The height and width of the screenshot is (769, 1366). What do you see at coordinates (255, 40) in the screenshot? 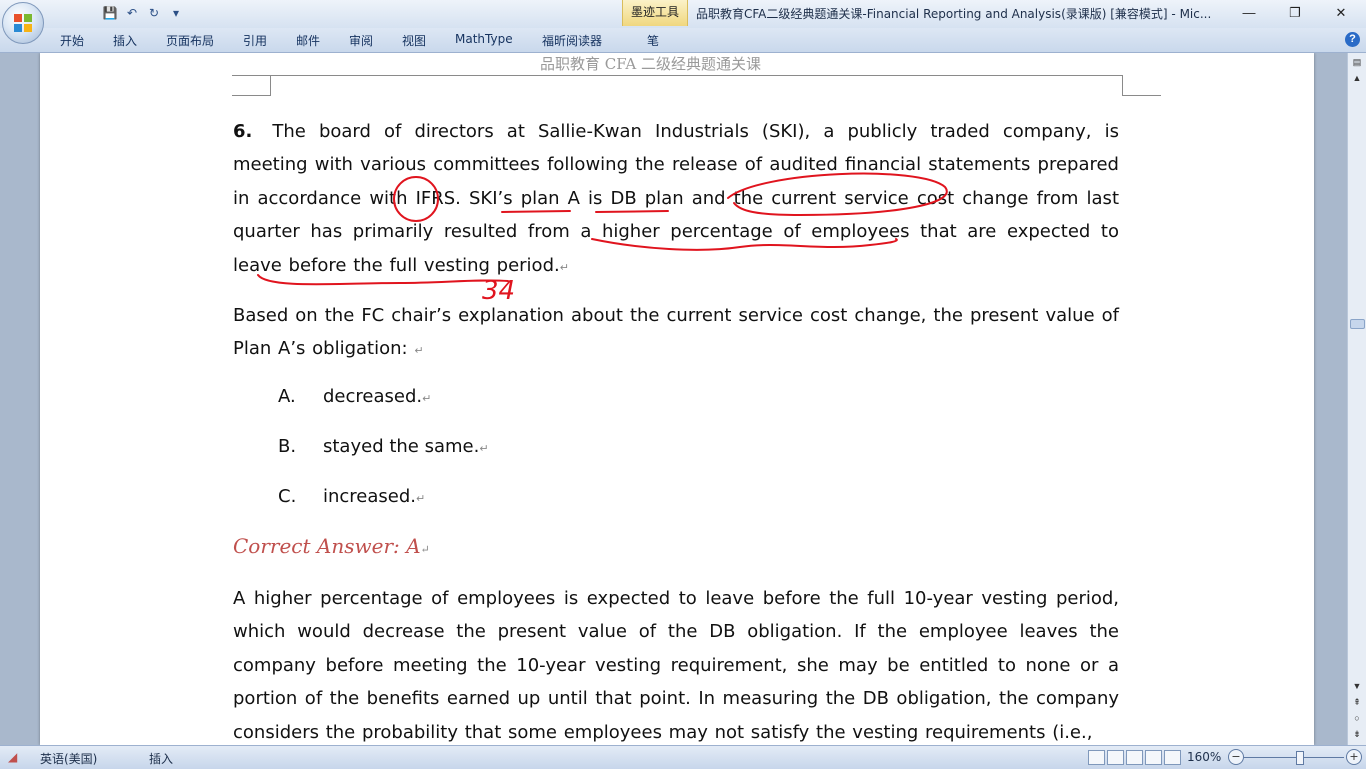
I see `tab-references: 引用` at bounding box center [255, 40].